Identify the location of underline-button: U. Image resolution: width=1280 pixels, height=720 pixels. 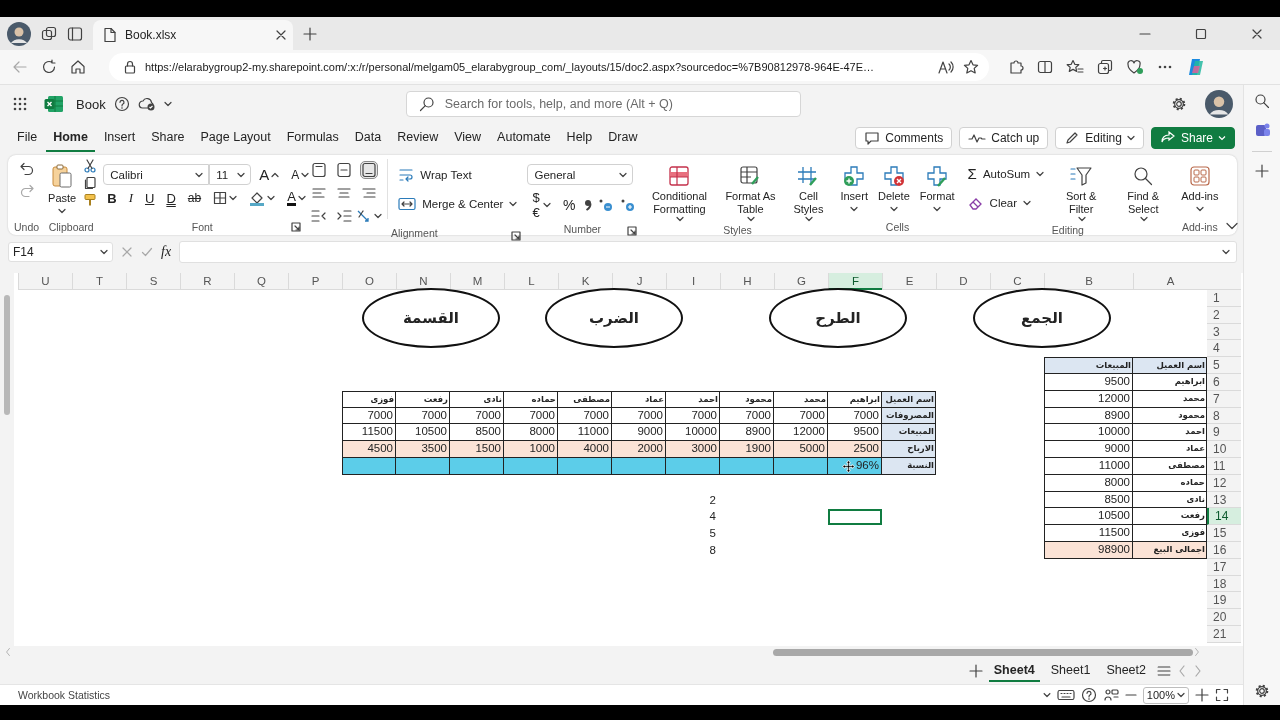
(150, 198).